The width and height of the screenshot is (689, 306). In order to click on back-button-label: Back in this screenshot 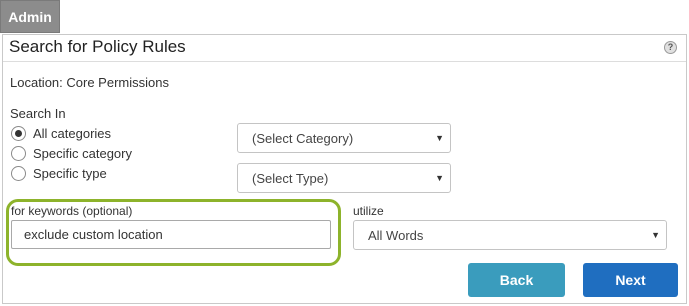, I will do `click(516, 280)`.